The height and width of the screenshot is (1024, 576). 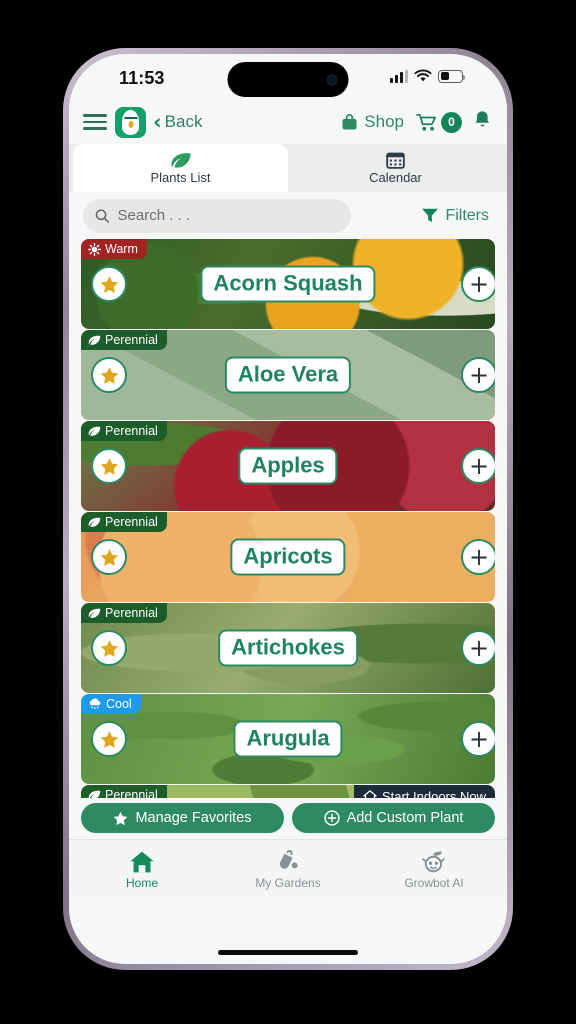 I want to click on search-icon, so click(x=102, y=215).